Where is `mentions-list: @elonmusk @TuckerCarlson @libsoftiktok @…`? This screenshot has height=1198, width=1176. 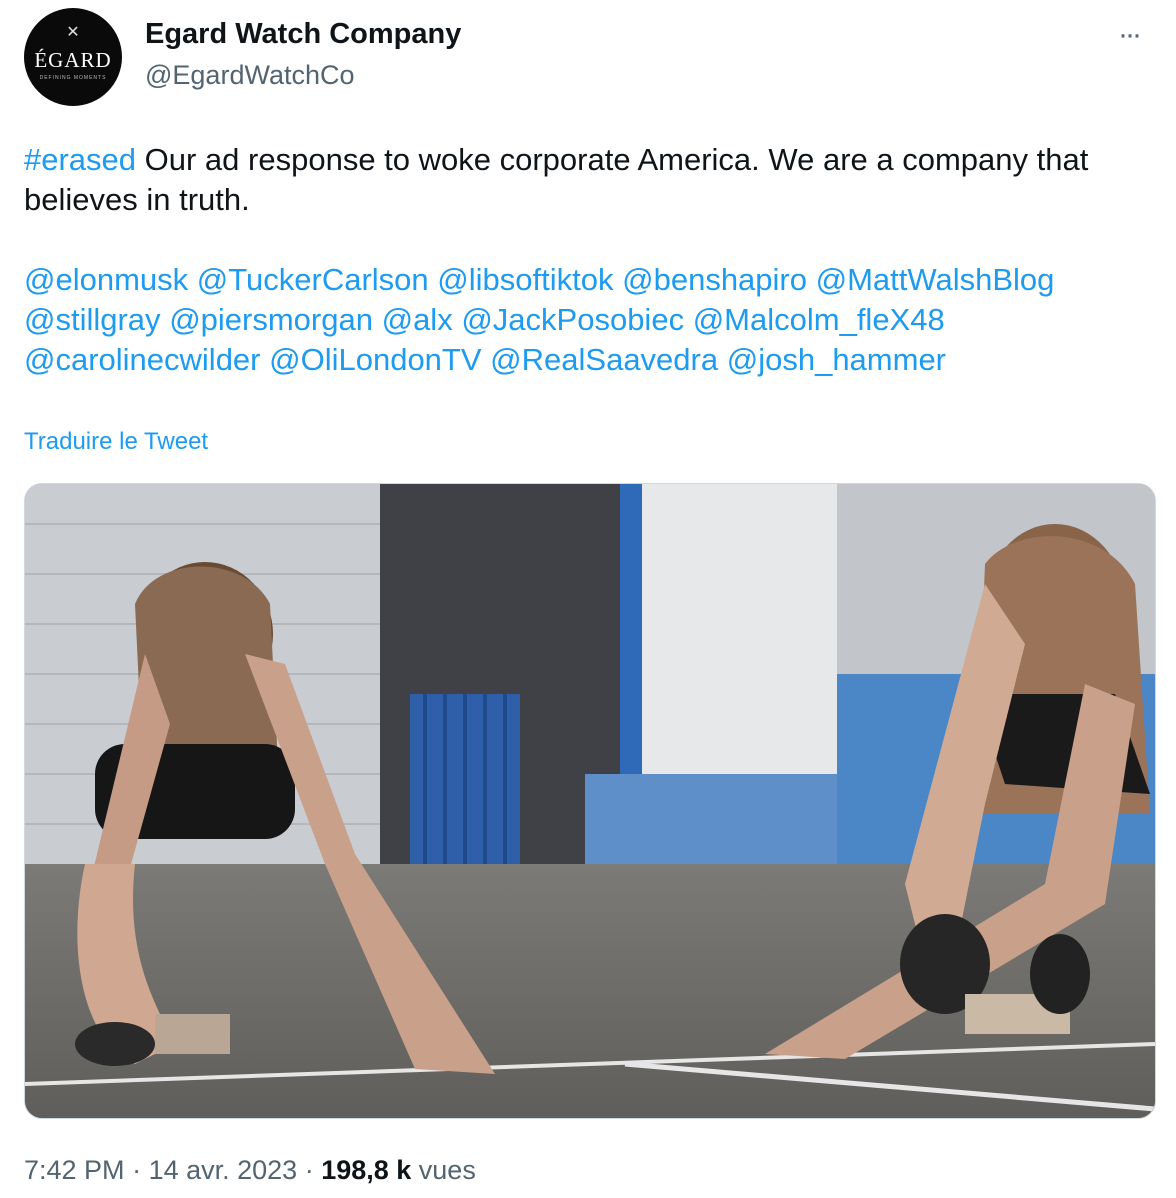
mentions-list: @elonmusk @TuckerCarlson @libsoftiktok @… is located at coordinates (594, 320).